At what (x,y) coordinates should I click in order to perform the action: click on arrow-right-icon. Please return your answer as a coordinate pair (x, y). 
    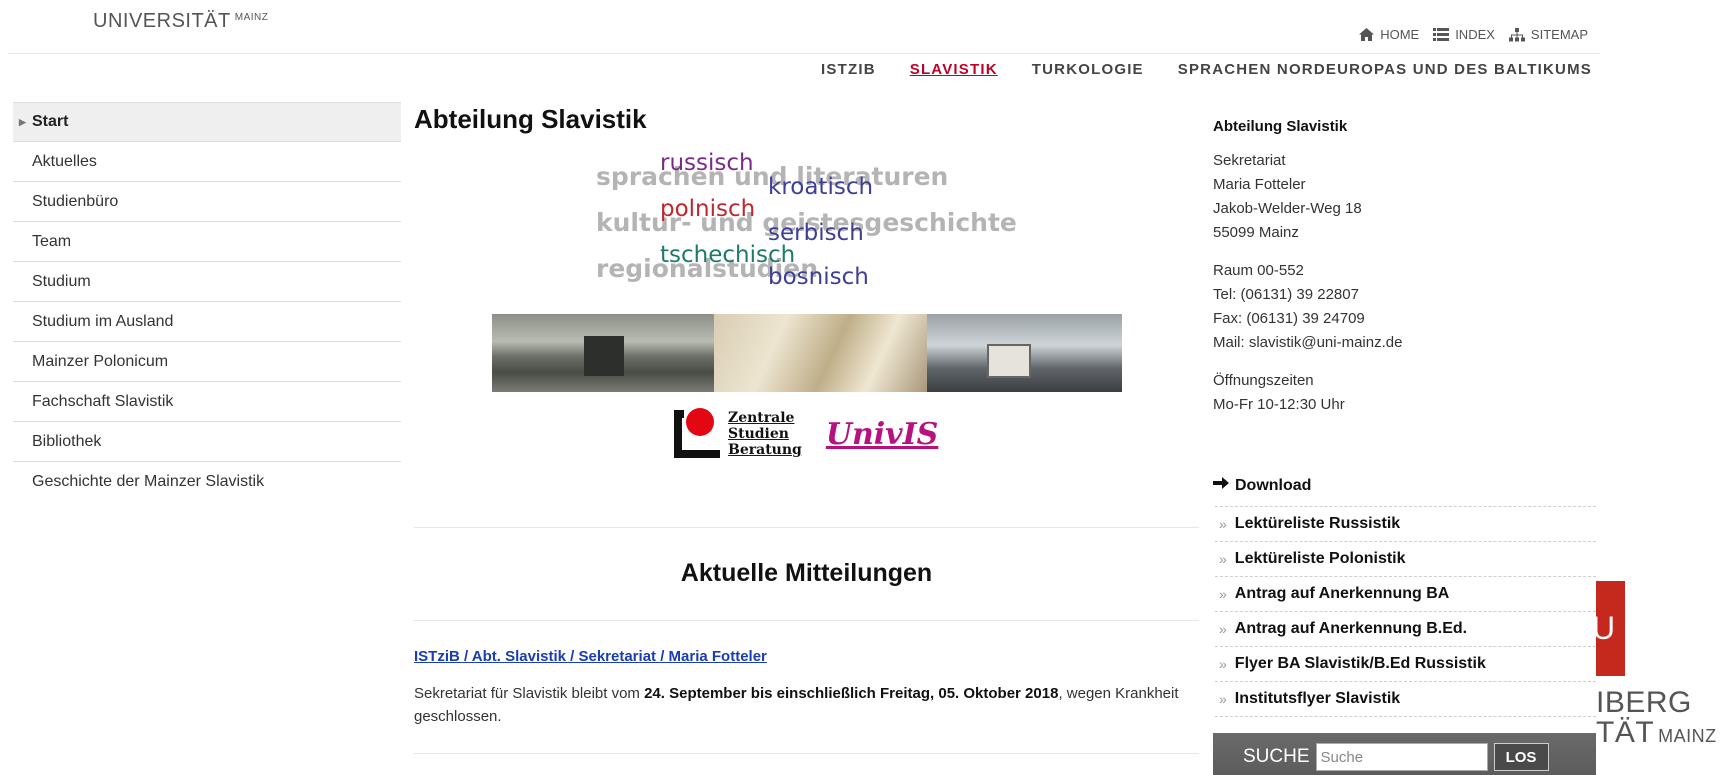
    Looking at the image, I should click on (1221, 485).